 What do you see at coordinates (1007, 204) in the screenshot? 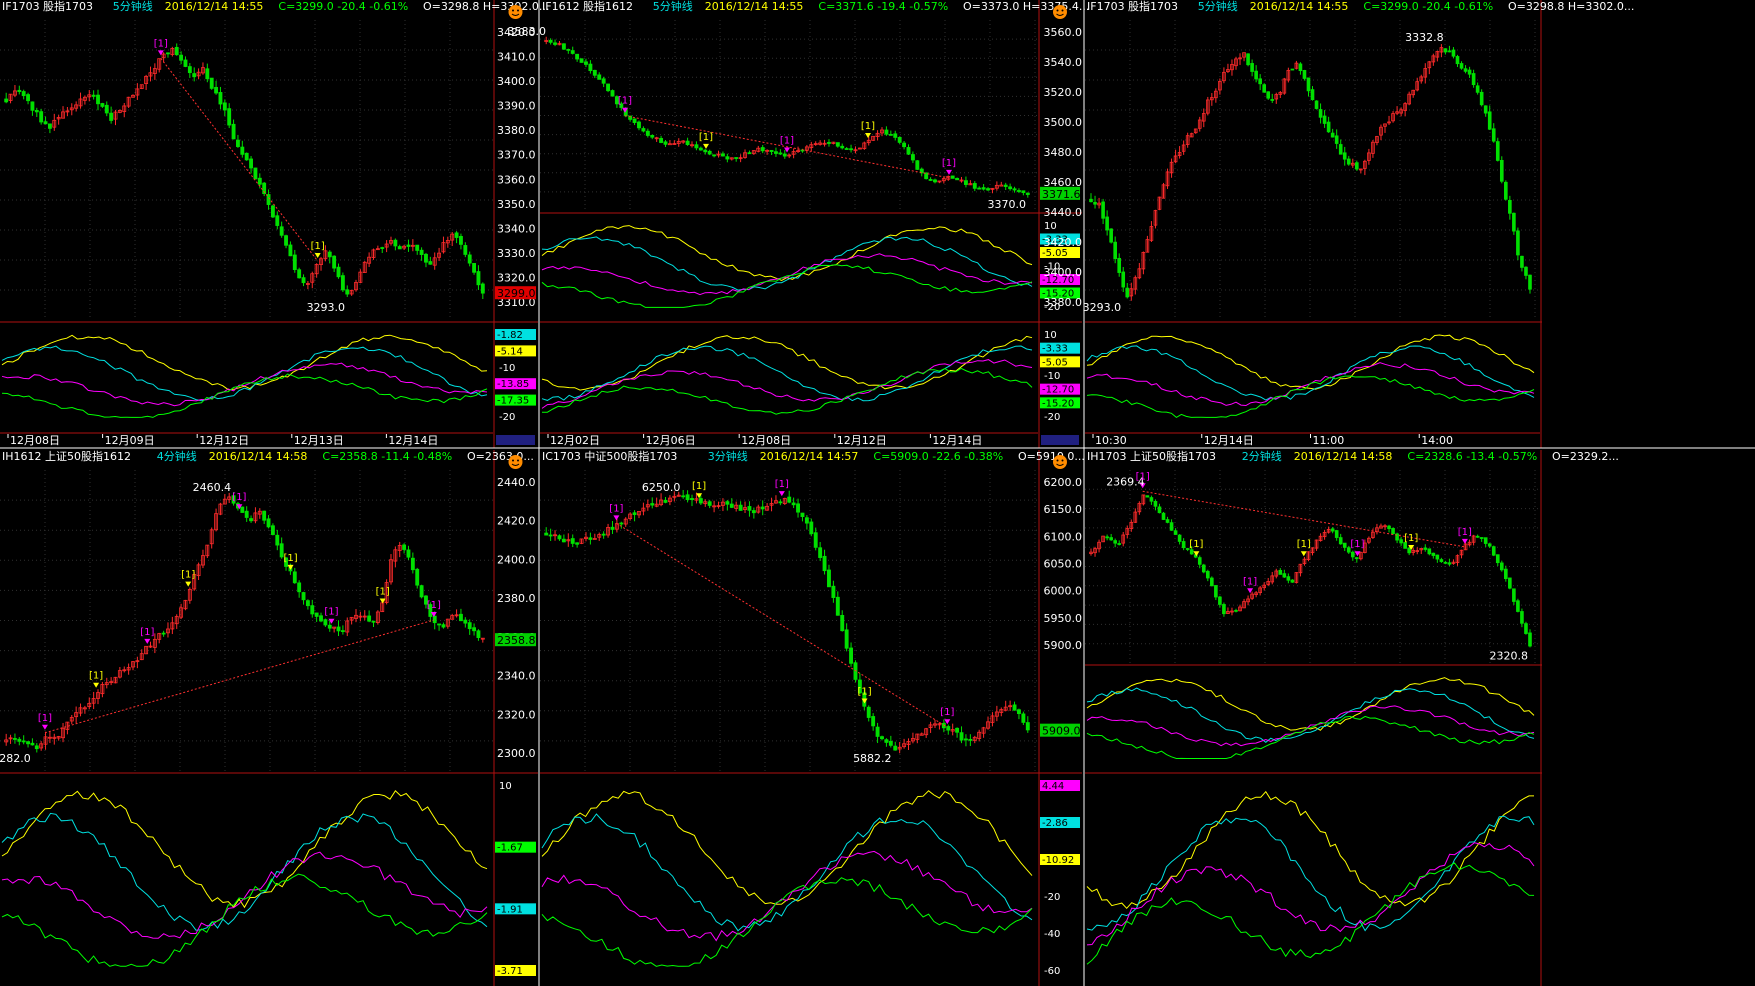
I see `low-label: 3370.0` at bounding box center [1007, 204].